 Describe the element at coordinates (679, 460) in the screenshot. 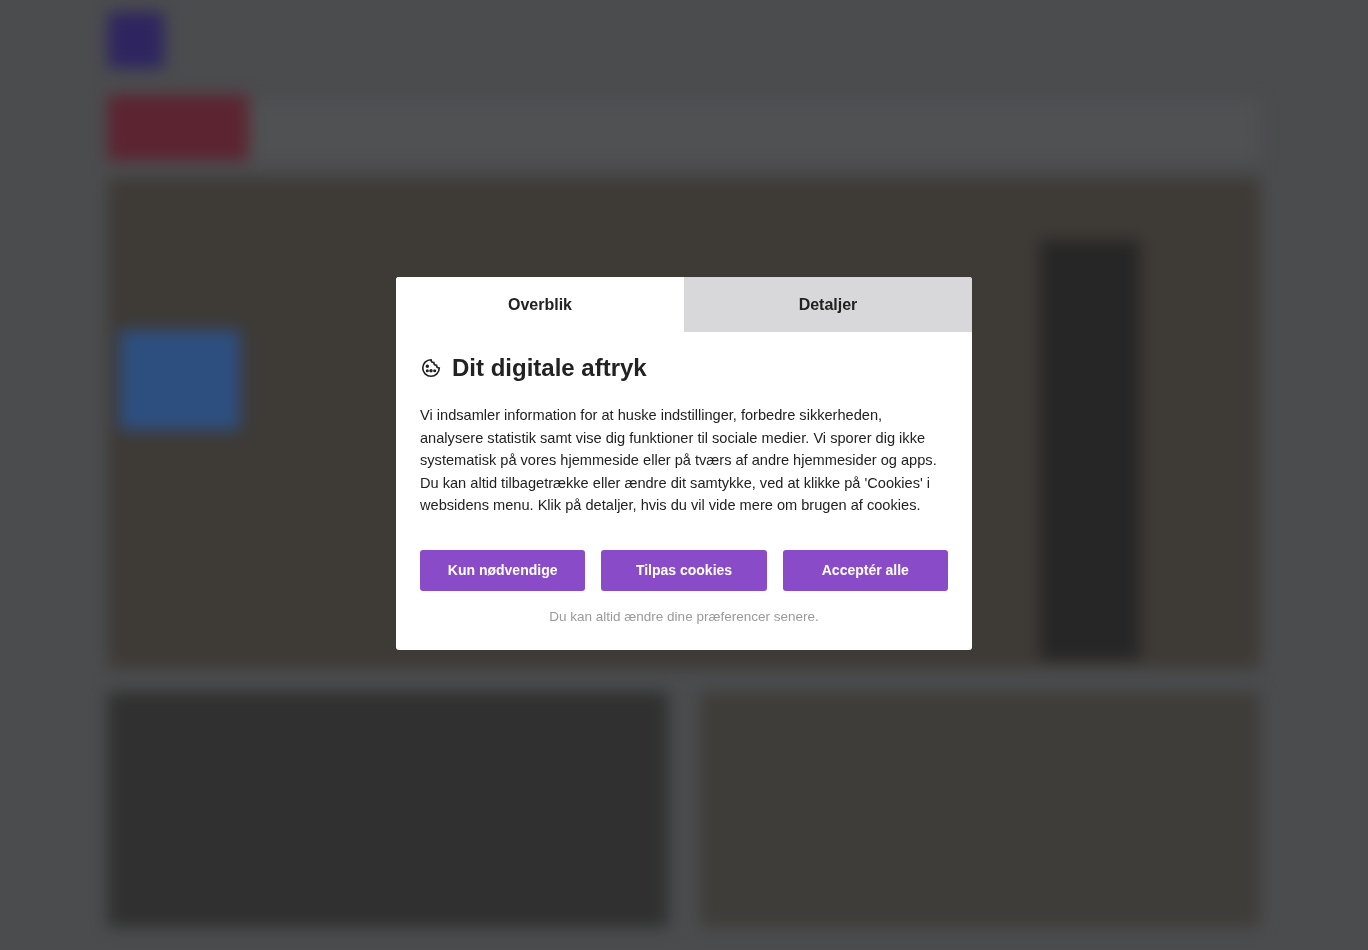

I see `dialog-description: Vi indsamler information for at huske indstillinger, forbedre sikkerheden, analysere statistik samt vise dig funktioner til sociale medier. Vi sporer dig ikke systematisk på vores hjemmeside eller på tværs af andre hjemmesider og apps. Du kan altid tilbagetrække eller ændre dit samtykke, ved at klikke på 'Cookies' i websidens menu. Klik på detaljer, hvis du vil vide mere om brugen af cookies.` at that location.